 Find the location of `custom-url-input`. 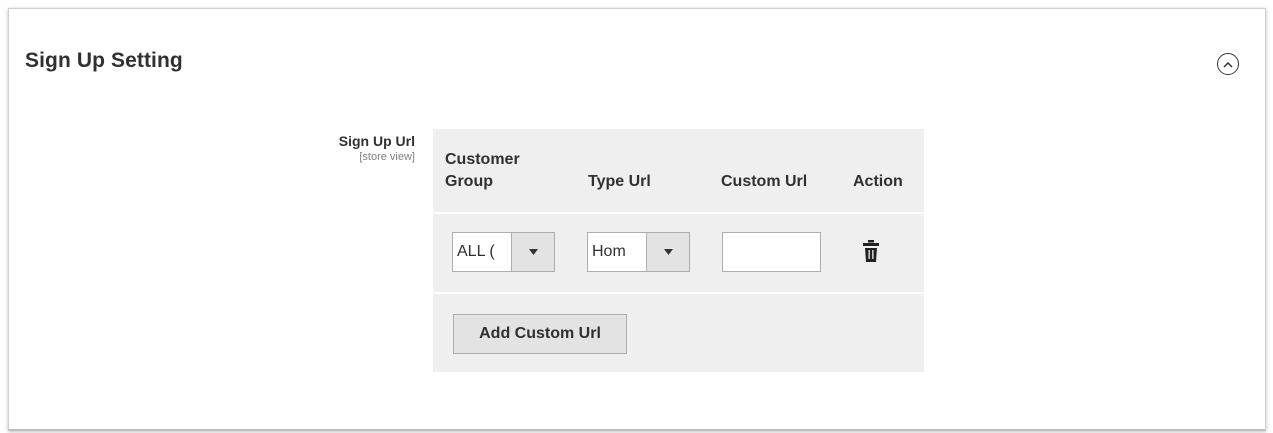

custom-url-input is located at coordinates (771, 252).